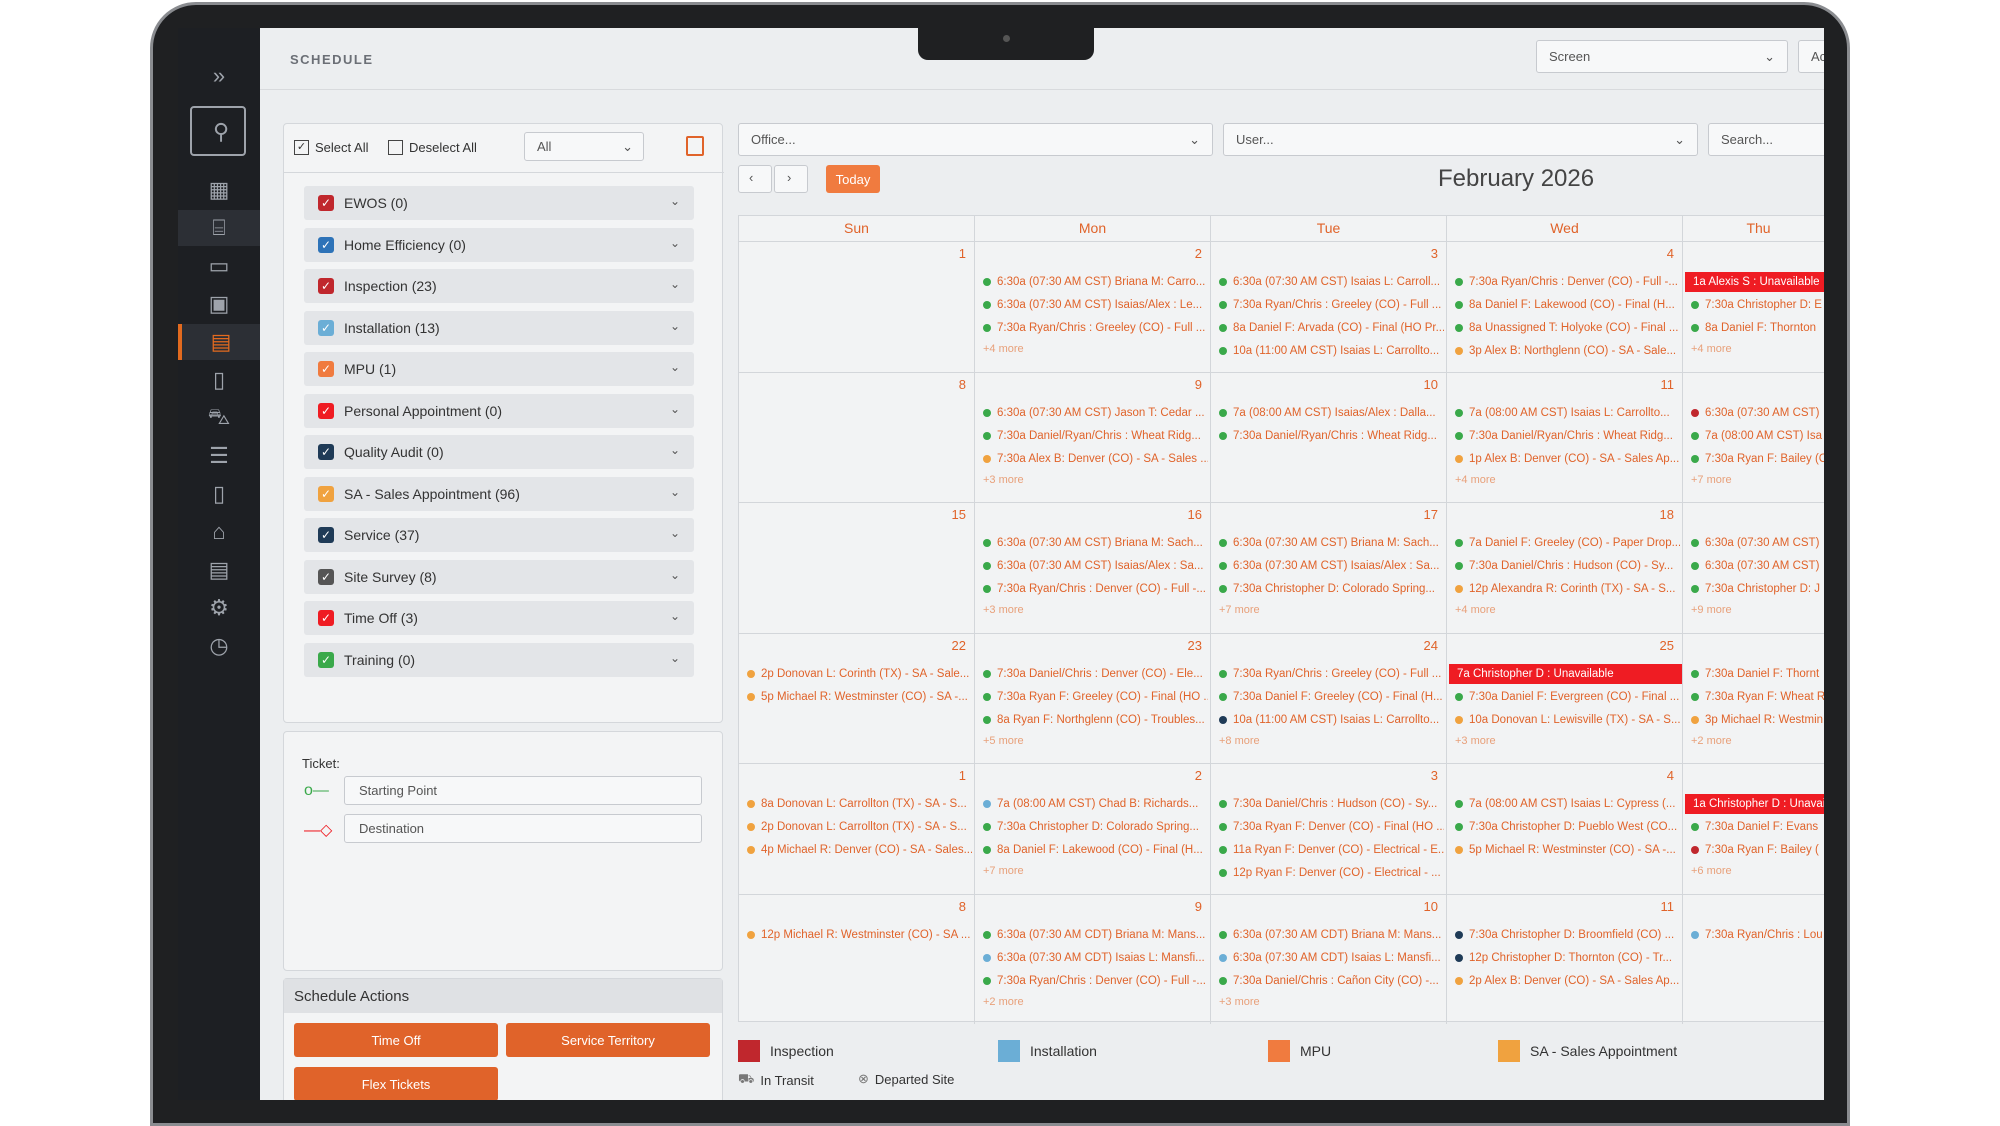  What do you see at coordinates (396, 1083) in the screenshot?
I see `flex-tickets-button: Flex Tickets` at bounding box center [396, 1083].